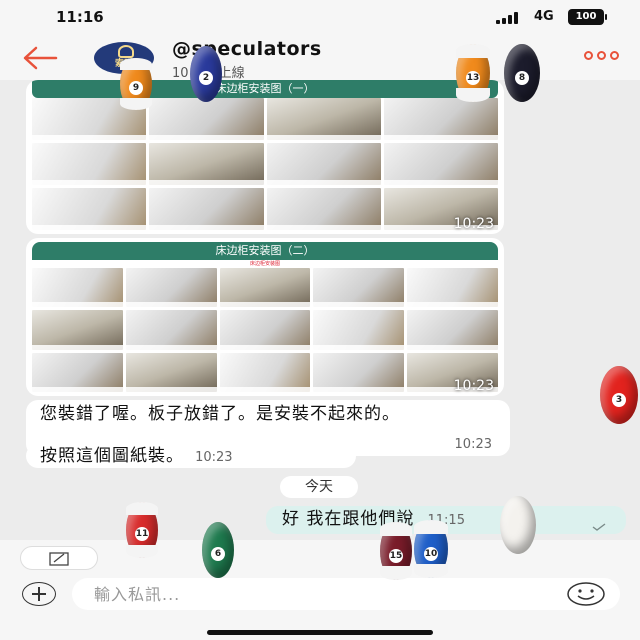 The width and height of the screenshot is (640, 640). Describe the element at coordinates (320, 632) in the screenshot. I see `home-indicator` at that location.